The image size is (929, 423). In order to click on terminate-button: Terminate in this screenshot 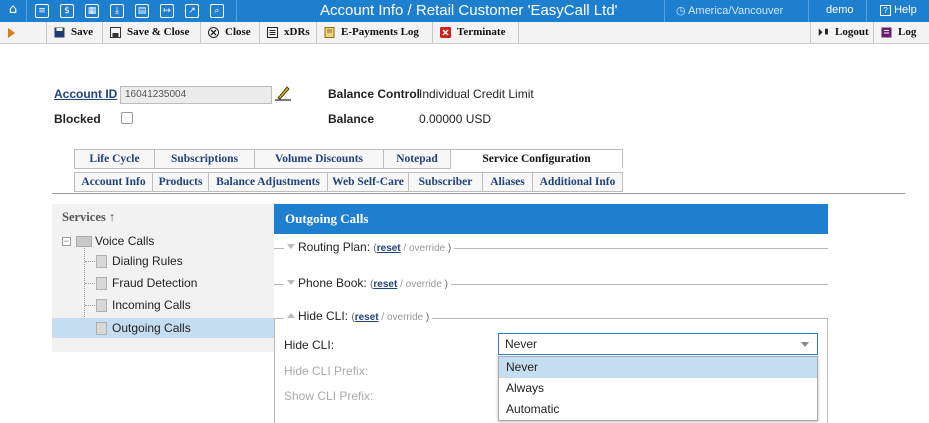, I will do `click(476, 32)`.